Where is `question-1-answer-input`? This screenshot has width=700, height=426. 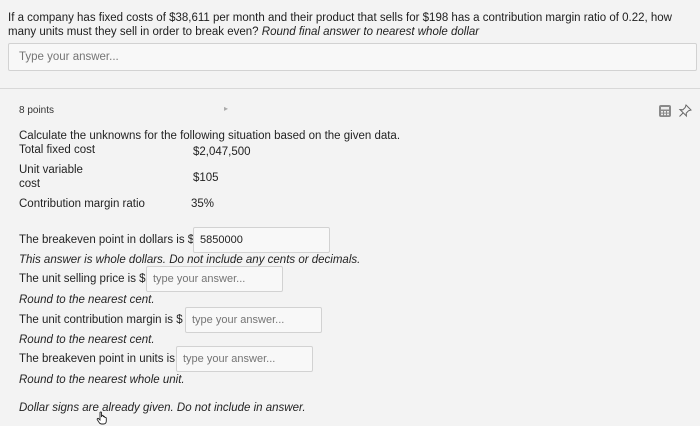
question-1-answer-input is located at coordinates (352, 57).